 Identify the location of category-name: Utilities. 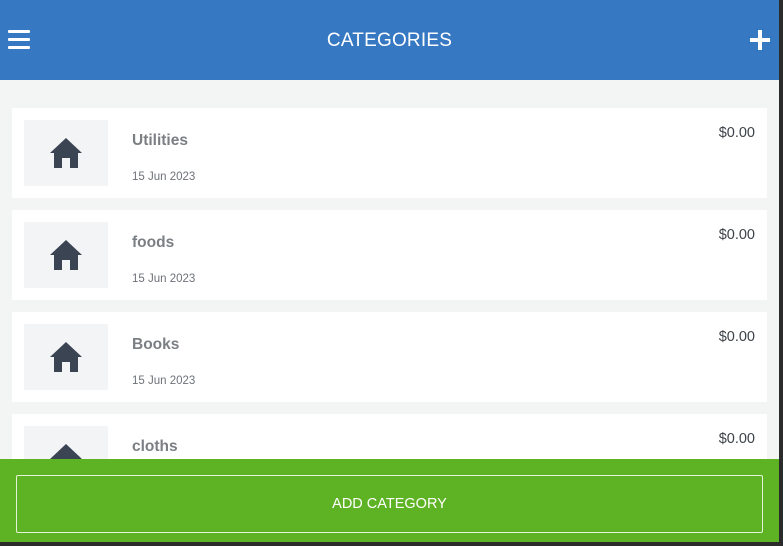
(160, 140).